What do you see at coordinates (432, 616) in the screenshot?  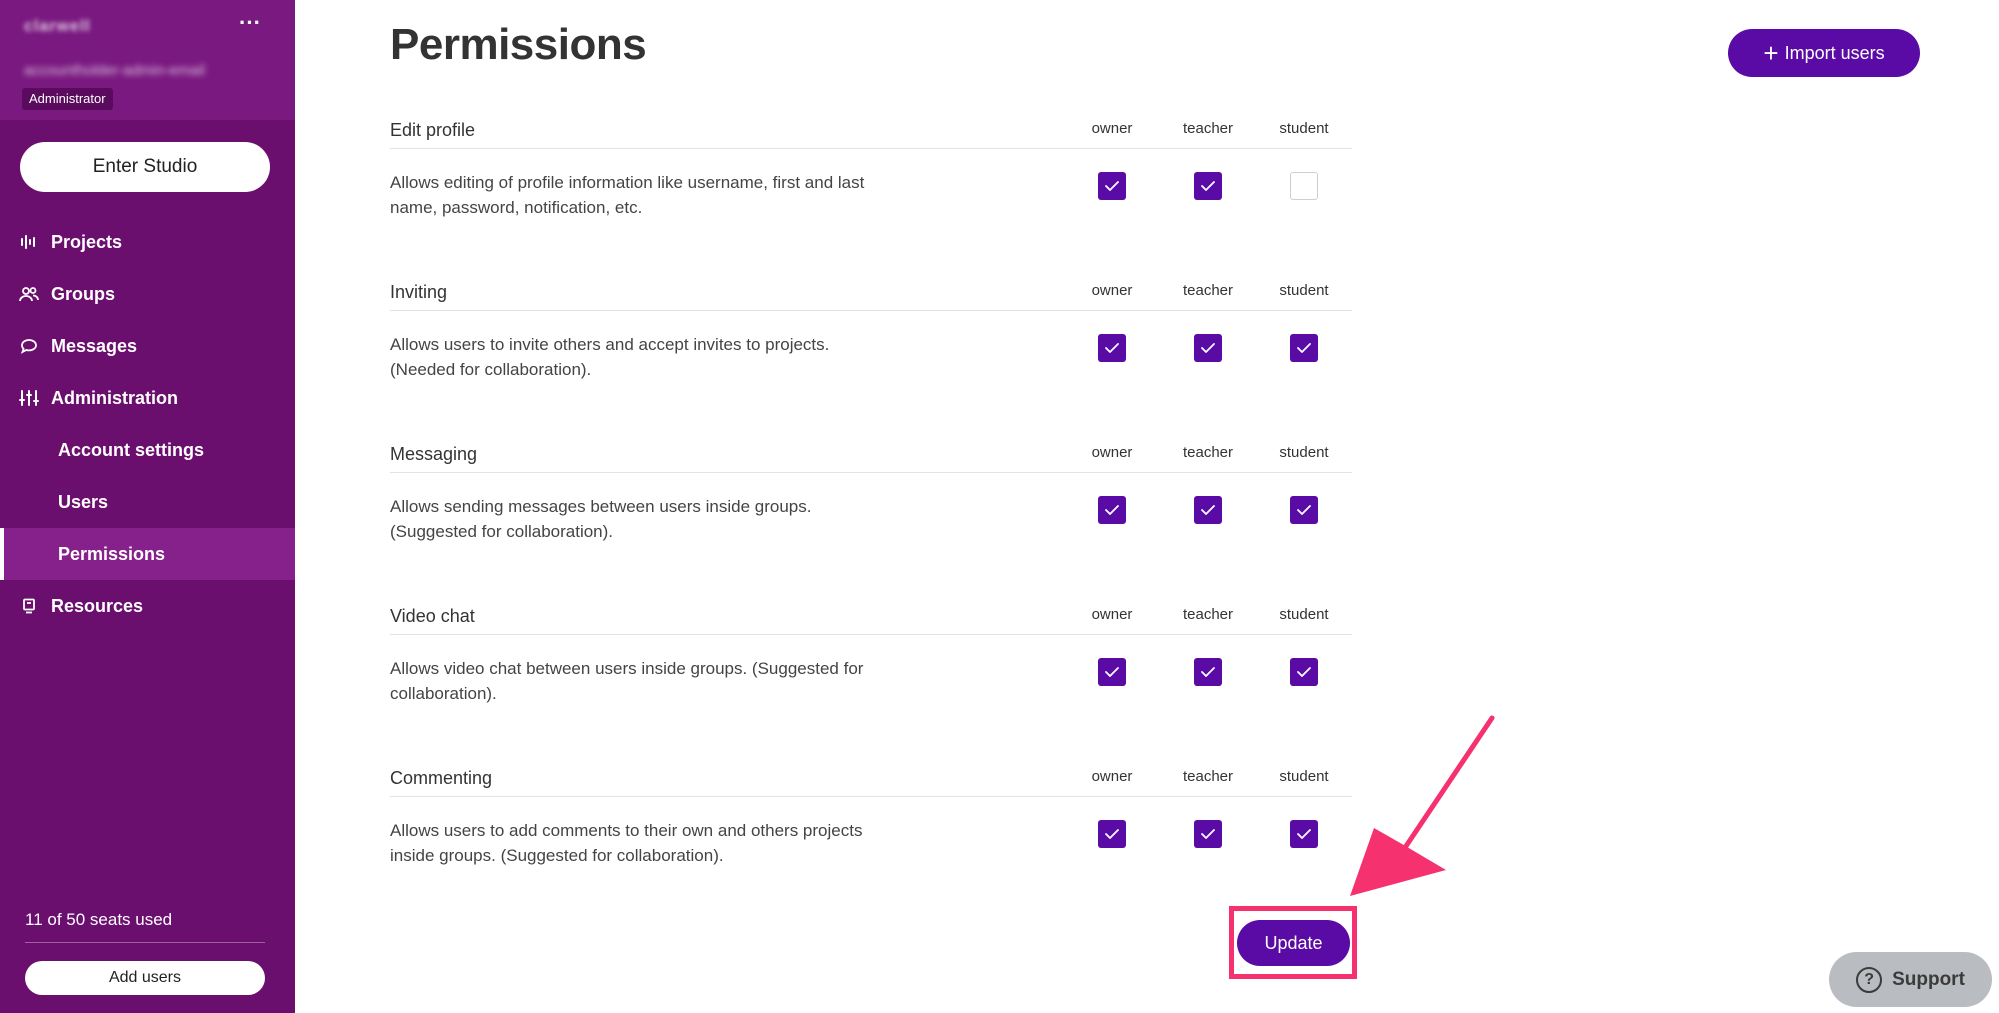 I see `section-title: Video chat` at bounding box center [432, 616].